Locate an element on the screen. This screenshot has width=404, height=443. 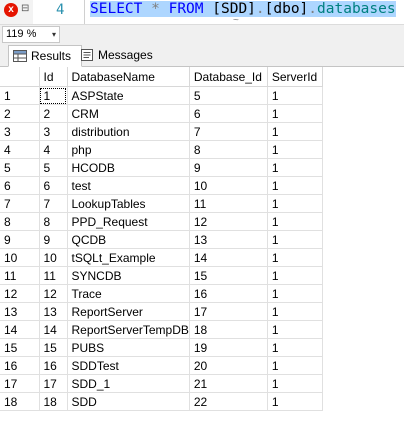
table-row: 1 1 ASPState 5 1 is located at coordinates (161, 95).